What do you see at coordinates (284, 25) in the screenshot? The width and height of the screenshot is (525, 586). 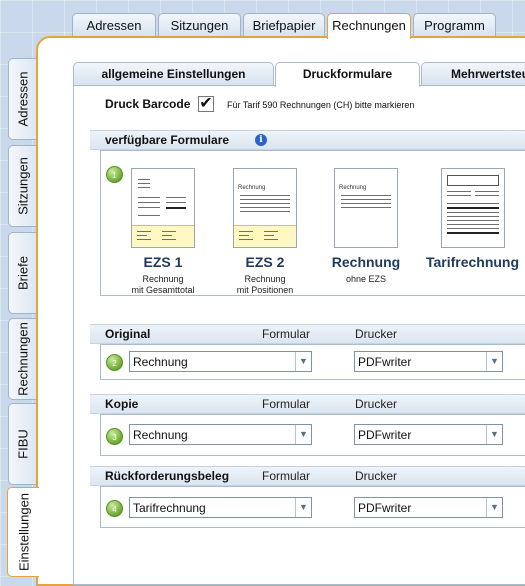 I see `top-tab-briefpapier: Briefpapier` at bounding box center [284, 25].